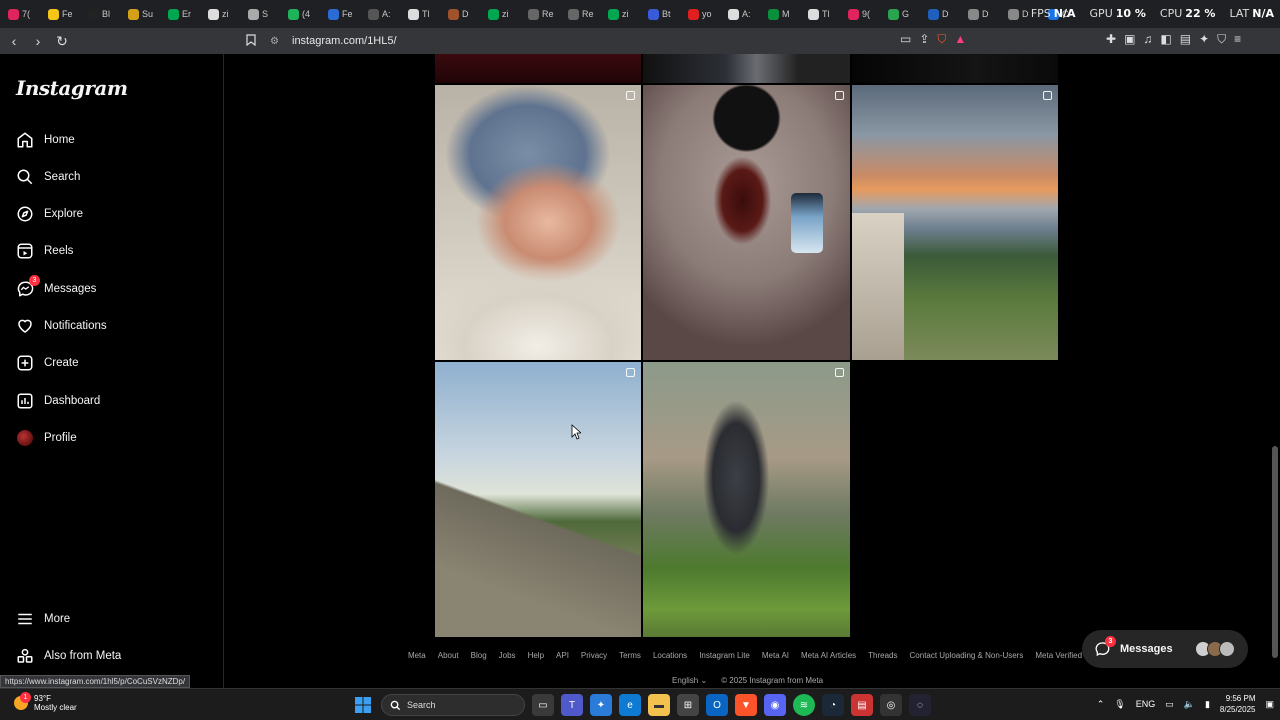  Describe the element at coordinates (630, 655) in the screenshot. I see `footer-link: Terms` at that location.